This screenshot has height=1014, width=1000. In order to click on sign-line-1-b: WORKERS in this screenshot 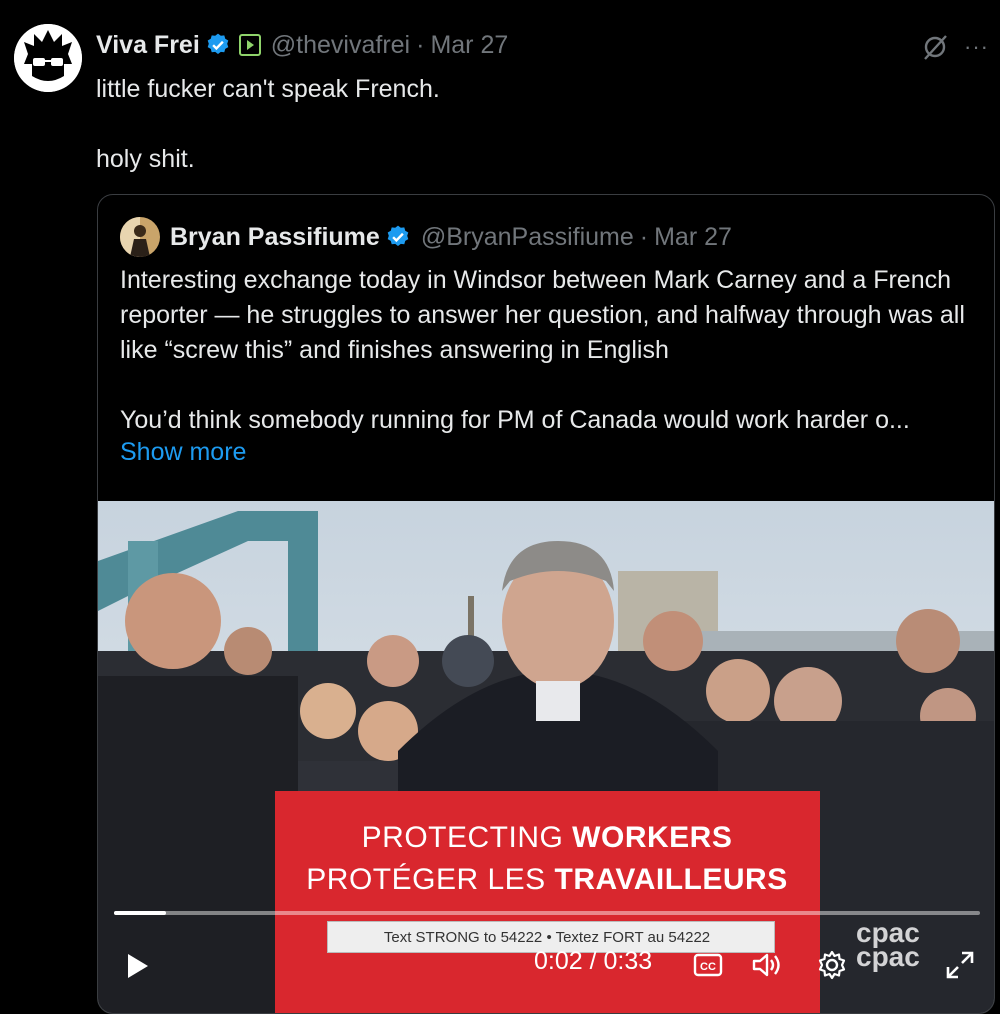, I will do `click(652, 837)`.